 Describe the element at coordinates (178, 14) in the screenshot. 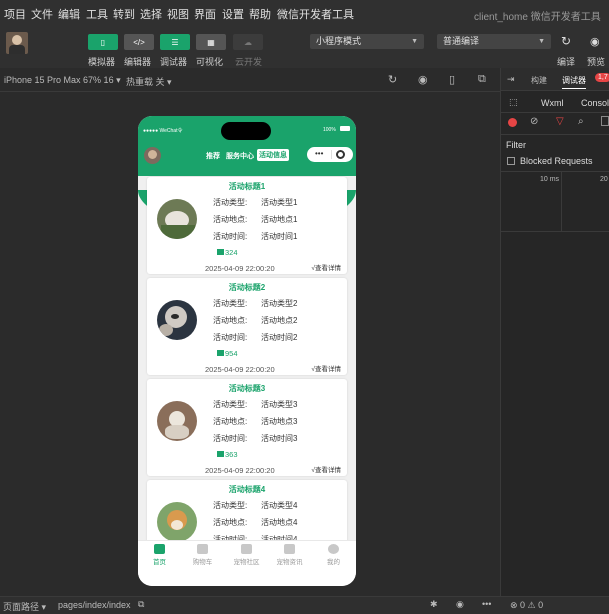

I see `menu-view: 视图` at that location.